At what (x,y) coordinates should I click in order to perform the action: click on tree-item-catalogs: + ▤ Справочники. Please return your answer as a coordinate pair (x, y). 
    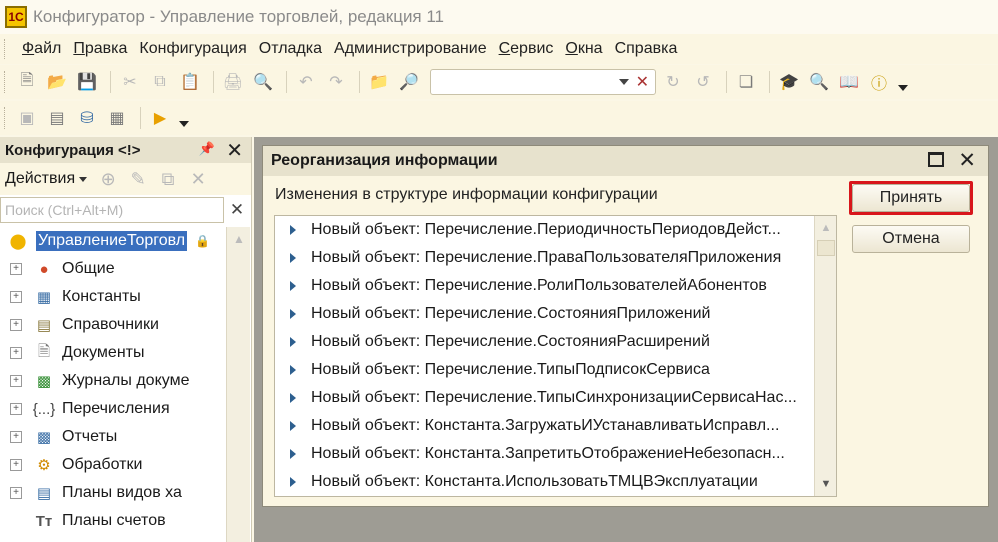
    Looking at the image, I should click on (113, 325).